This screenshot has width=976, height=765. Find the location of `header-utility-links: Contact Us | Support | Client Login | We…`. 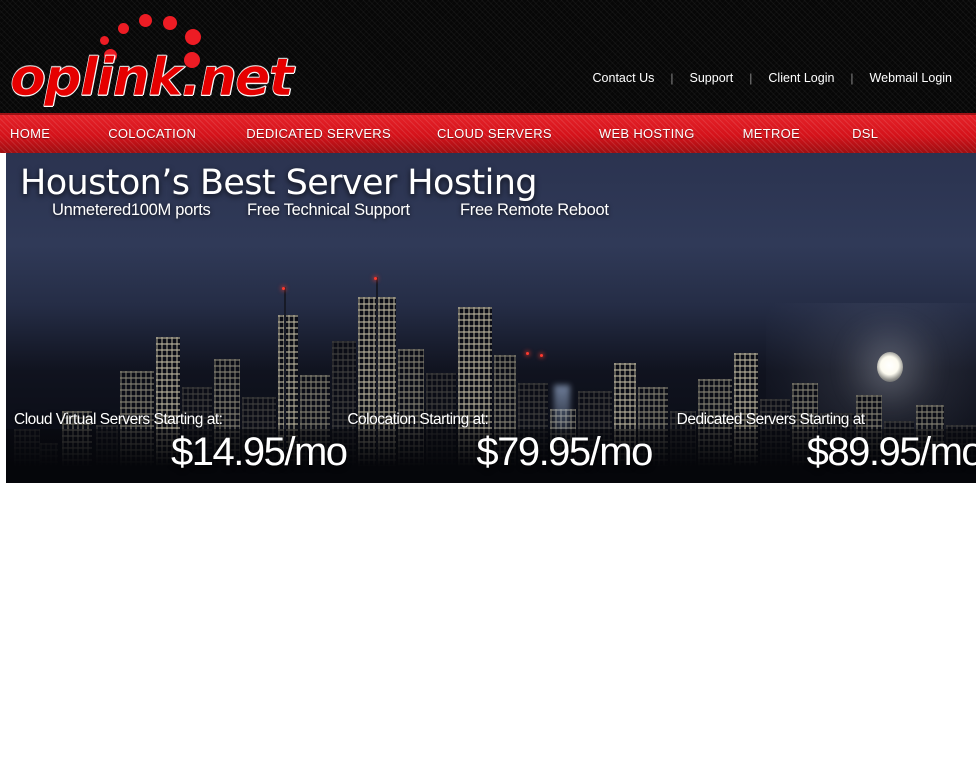

header-utility-links: Contact Us | Support | Client Login | We… is located at coordinates (772, 78).